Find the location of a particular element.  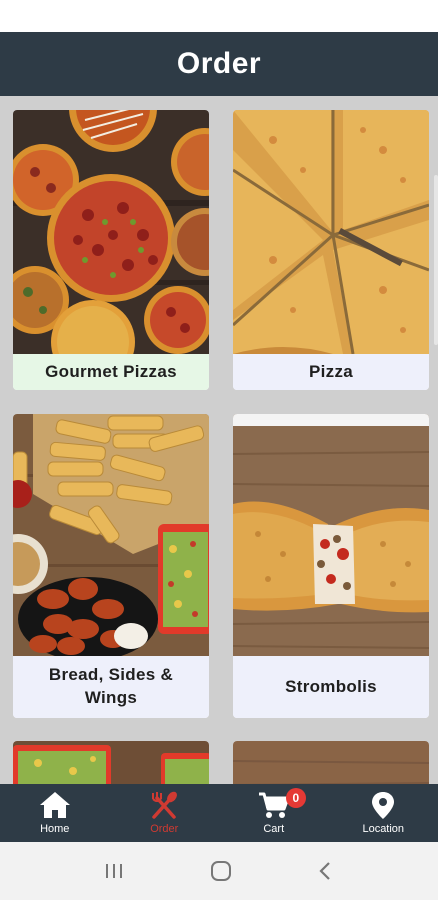

category-photo is located at coordinates (331, 763).